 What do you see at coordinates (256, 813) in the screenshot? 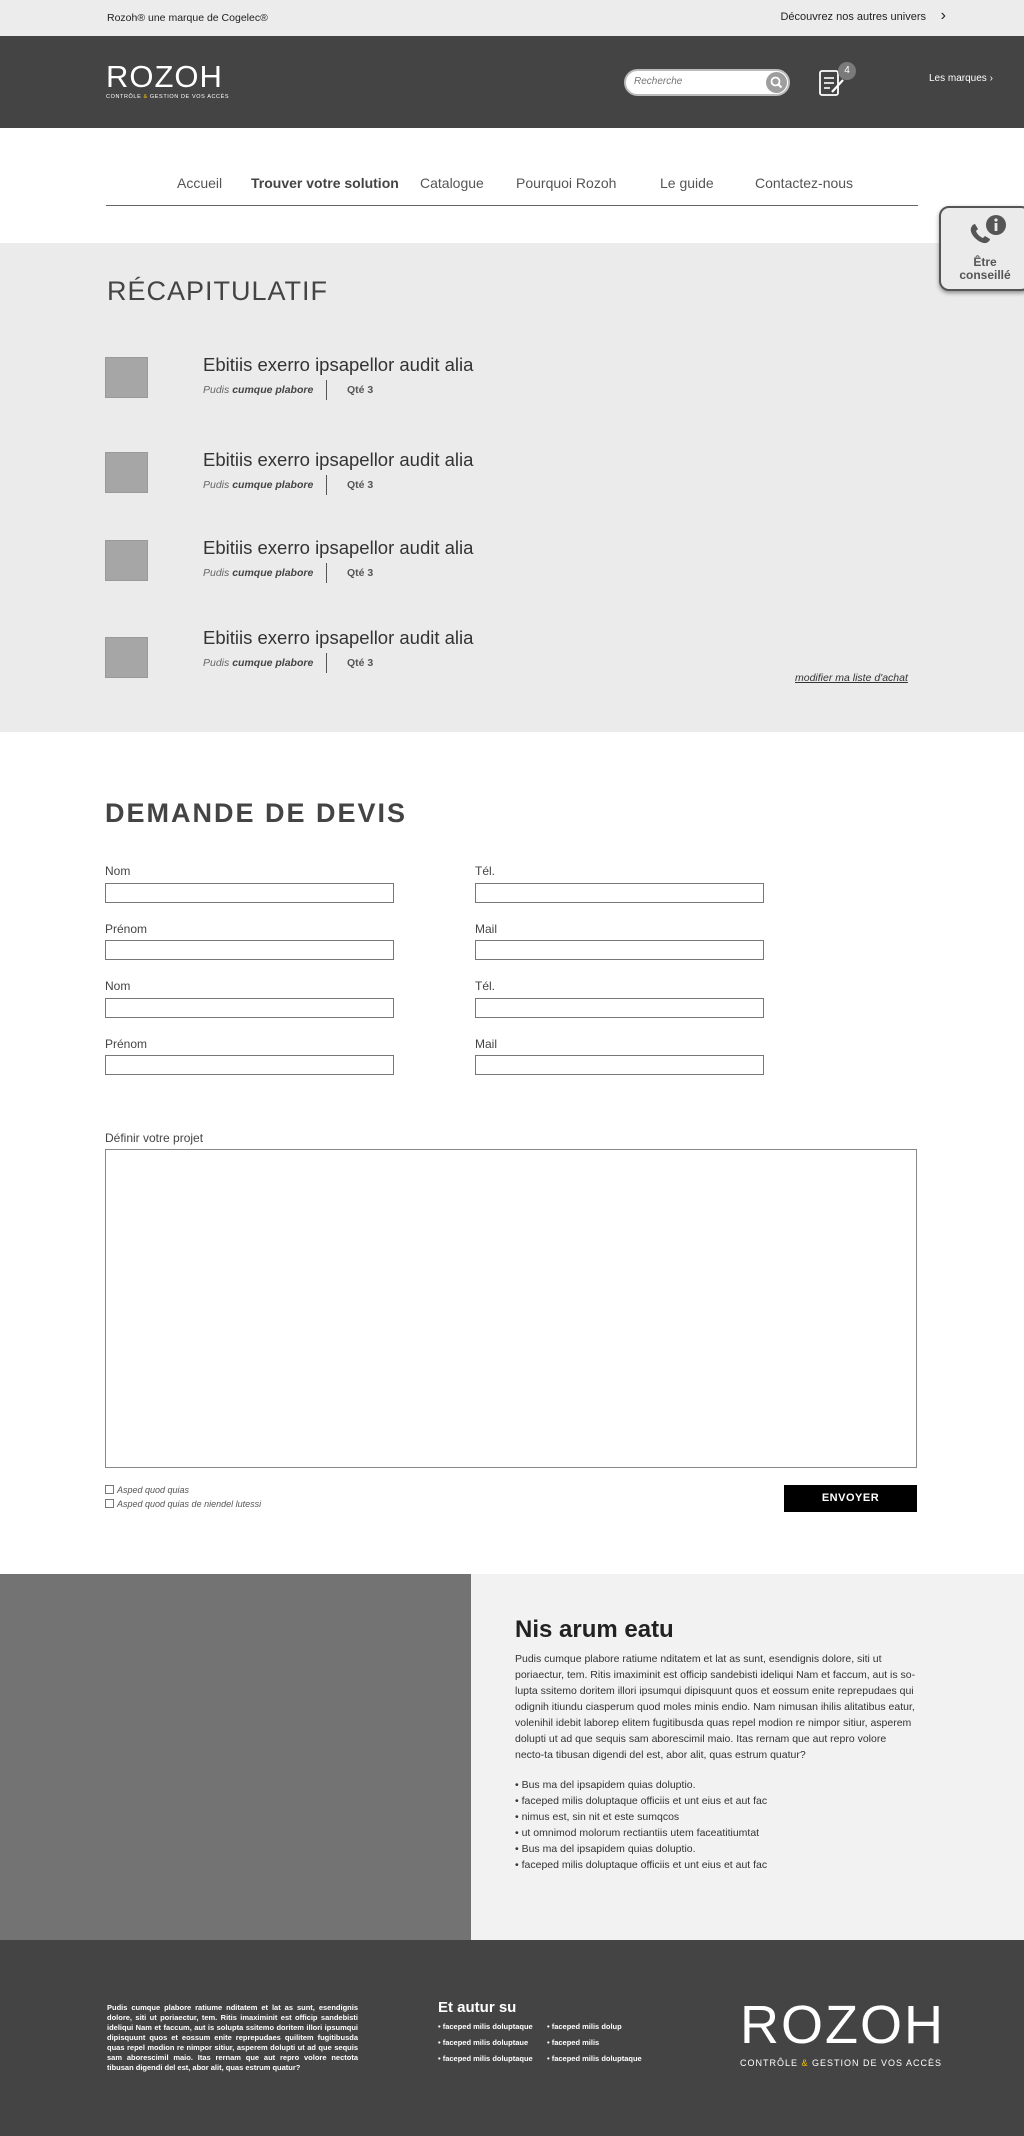
I see `quote-form-title: DEMANDE DE DEVIS` at bounding box center [256, 813].